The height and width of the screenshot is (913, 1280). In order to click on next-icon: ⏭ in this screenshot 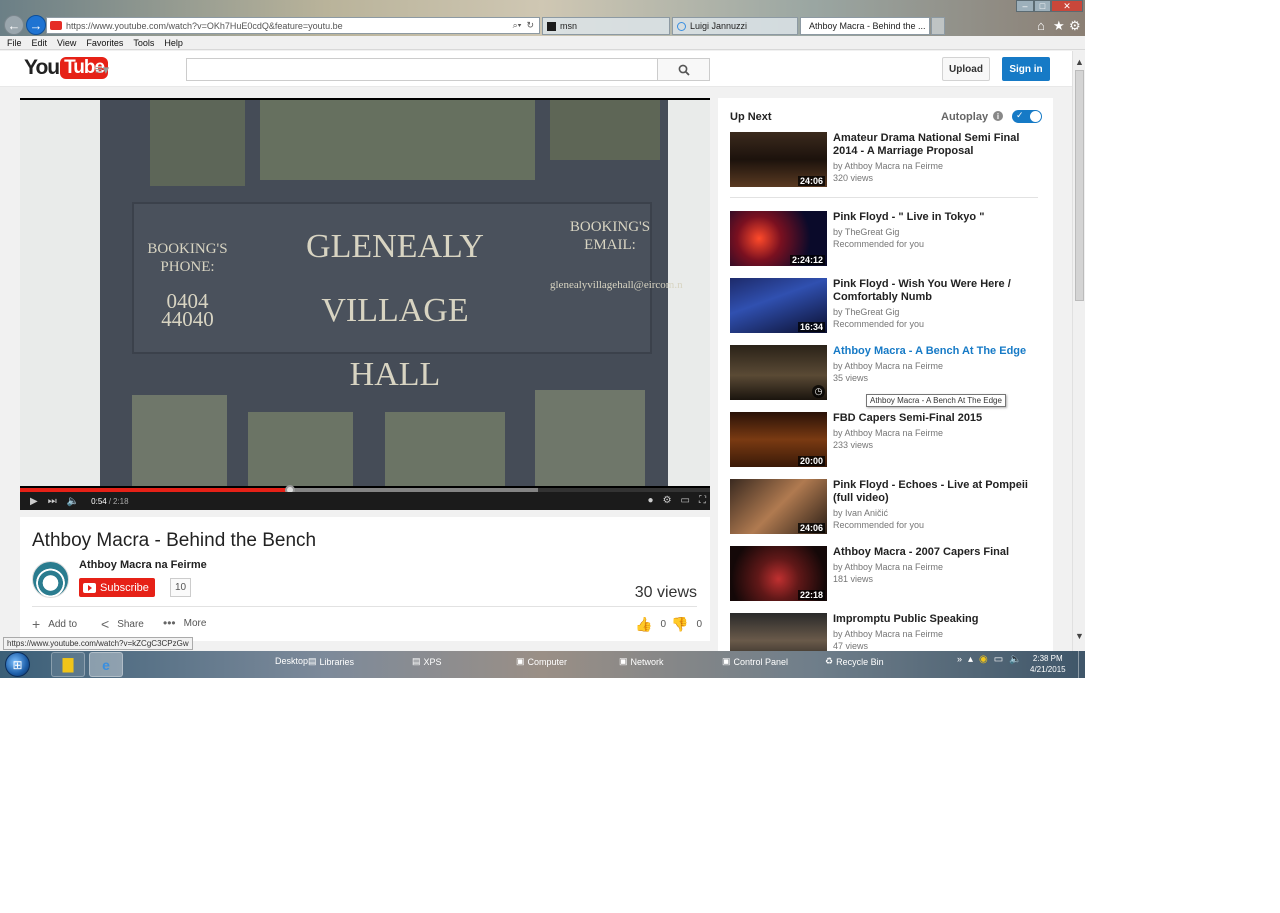, I will do `click(52, 501)`.